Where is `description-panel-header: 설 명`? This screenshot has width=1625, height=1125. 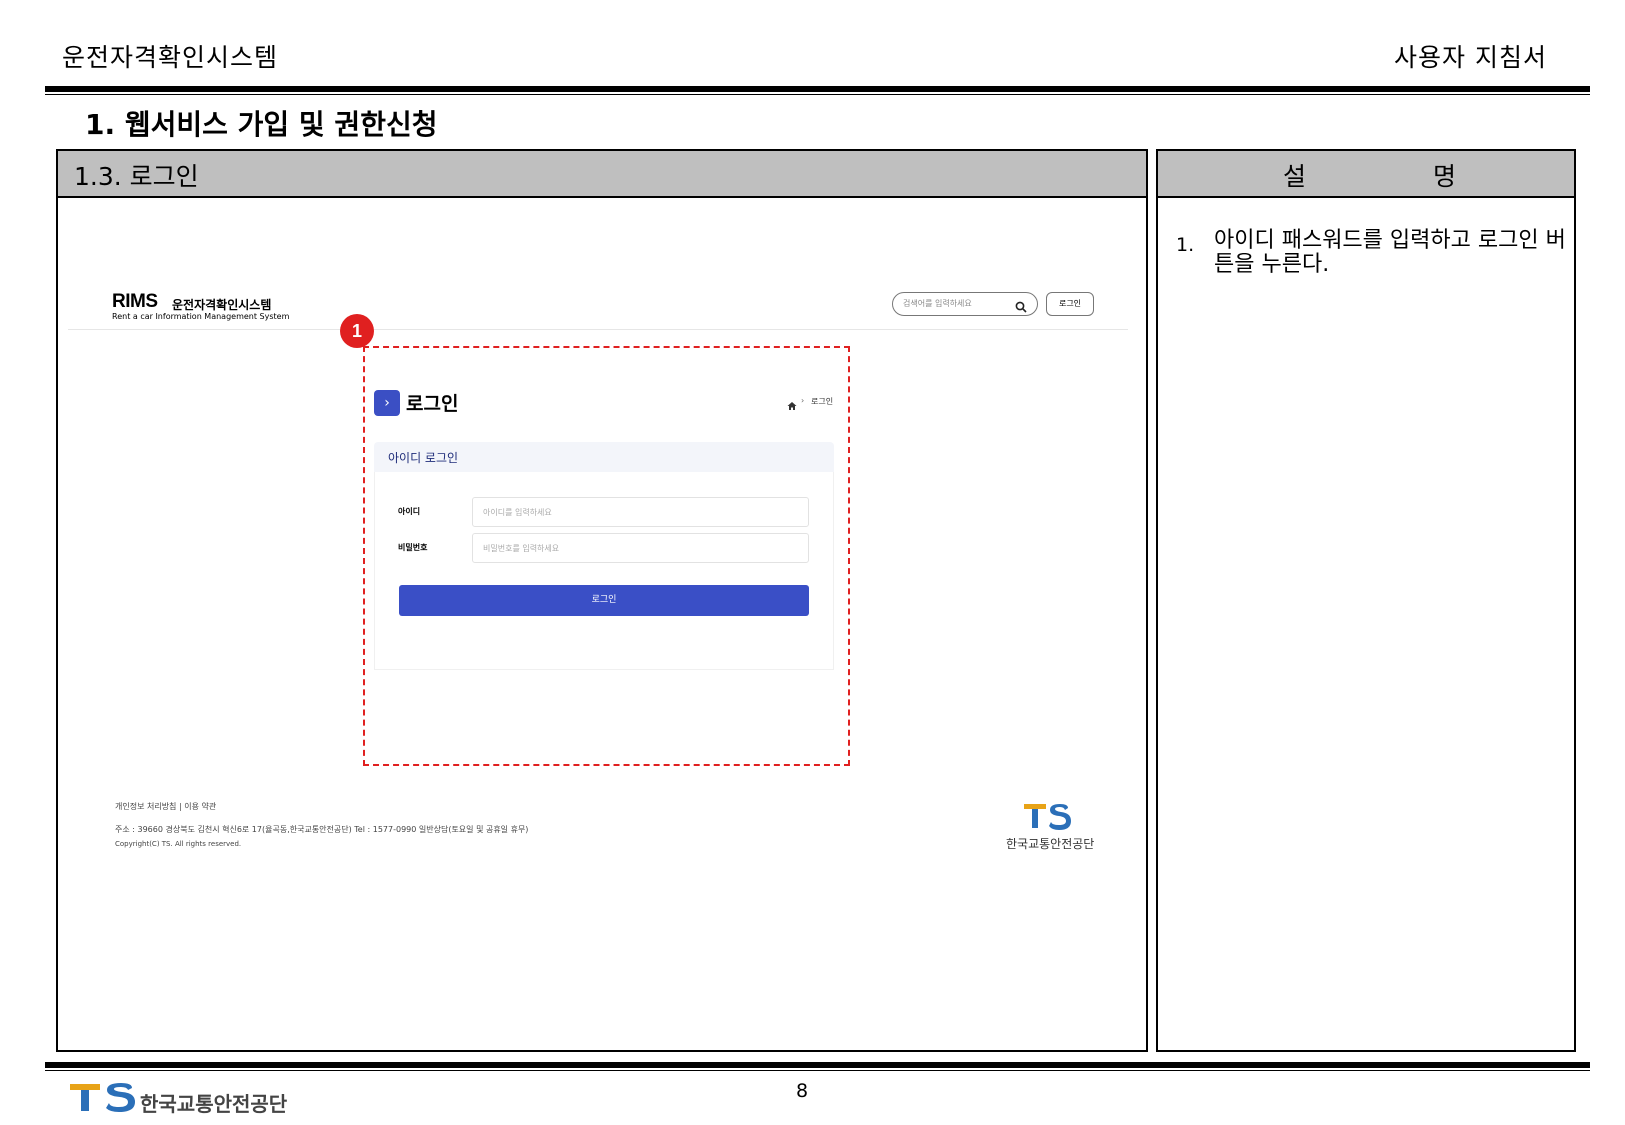 description-panel-header: 설 명 is located at coordinates (1366, 174).